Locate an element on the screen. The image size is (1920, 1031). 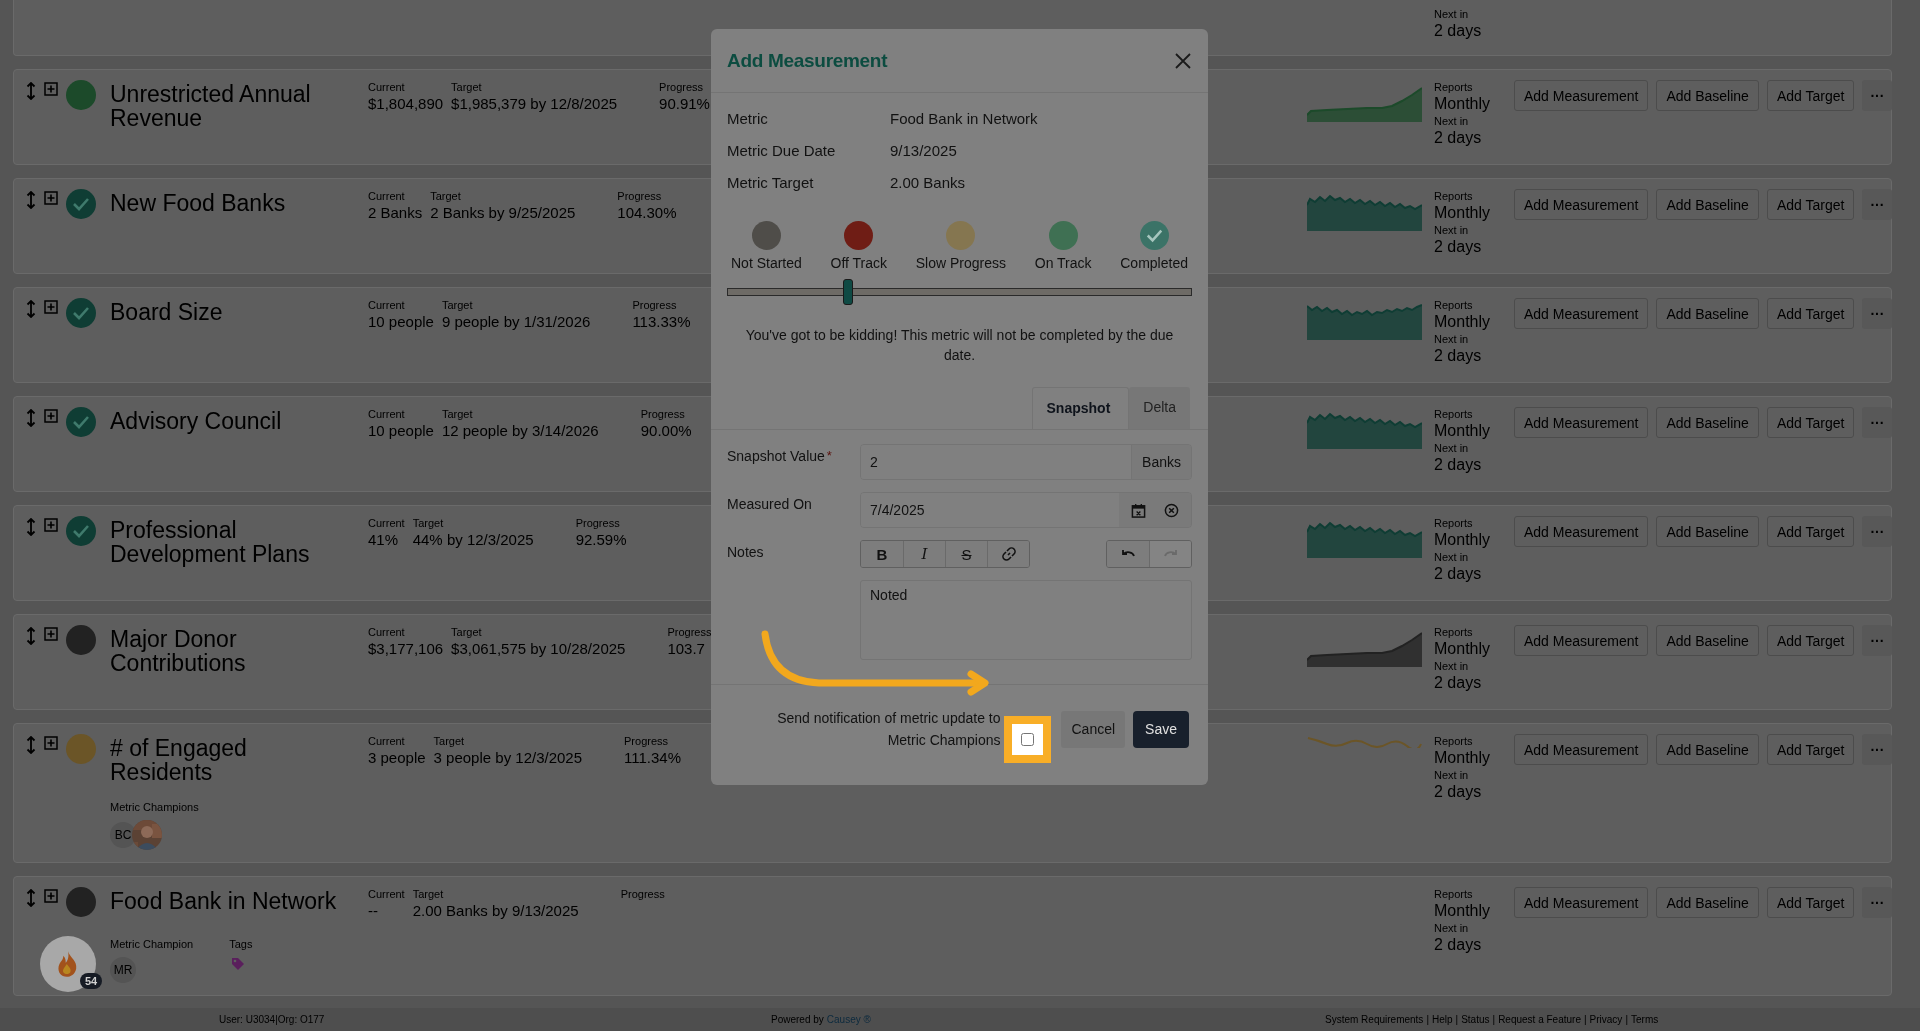
brand-link: Causey ® is located at coordinates (848, 1019).